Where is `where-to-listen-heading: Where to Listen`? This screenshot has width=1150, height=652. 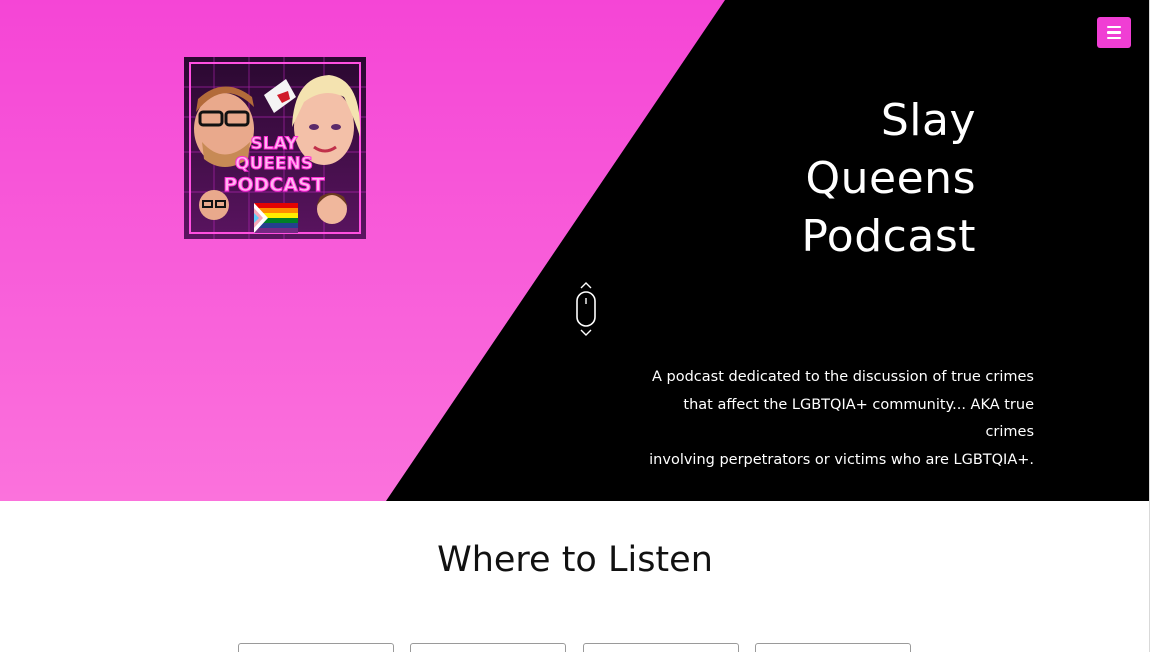
where-to-listen-heading: Where to Listen is located at coordinates (575, 560).